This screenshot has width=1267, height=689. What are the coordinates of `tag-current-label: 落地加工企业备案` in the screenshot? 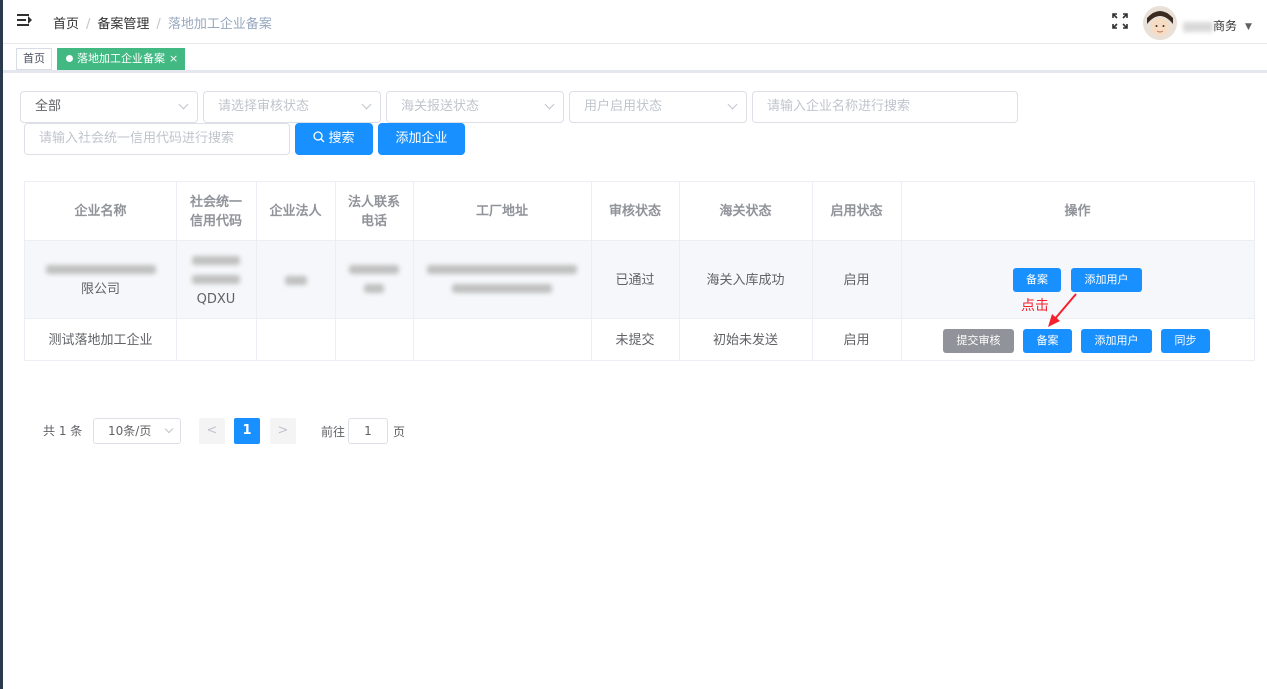 It's located at (121, 58).